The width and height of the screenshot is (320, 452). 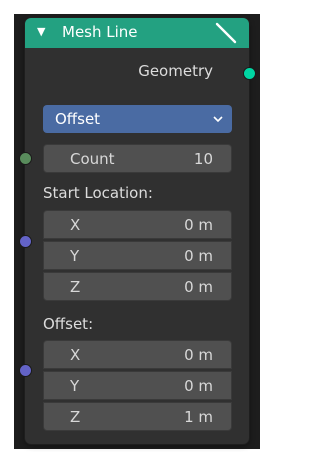 What do you see at coordinates (198, 417) in the screenshot?
I see `offset-z-value: 1 m` at bounding box center [198, 417].